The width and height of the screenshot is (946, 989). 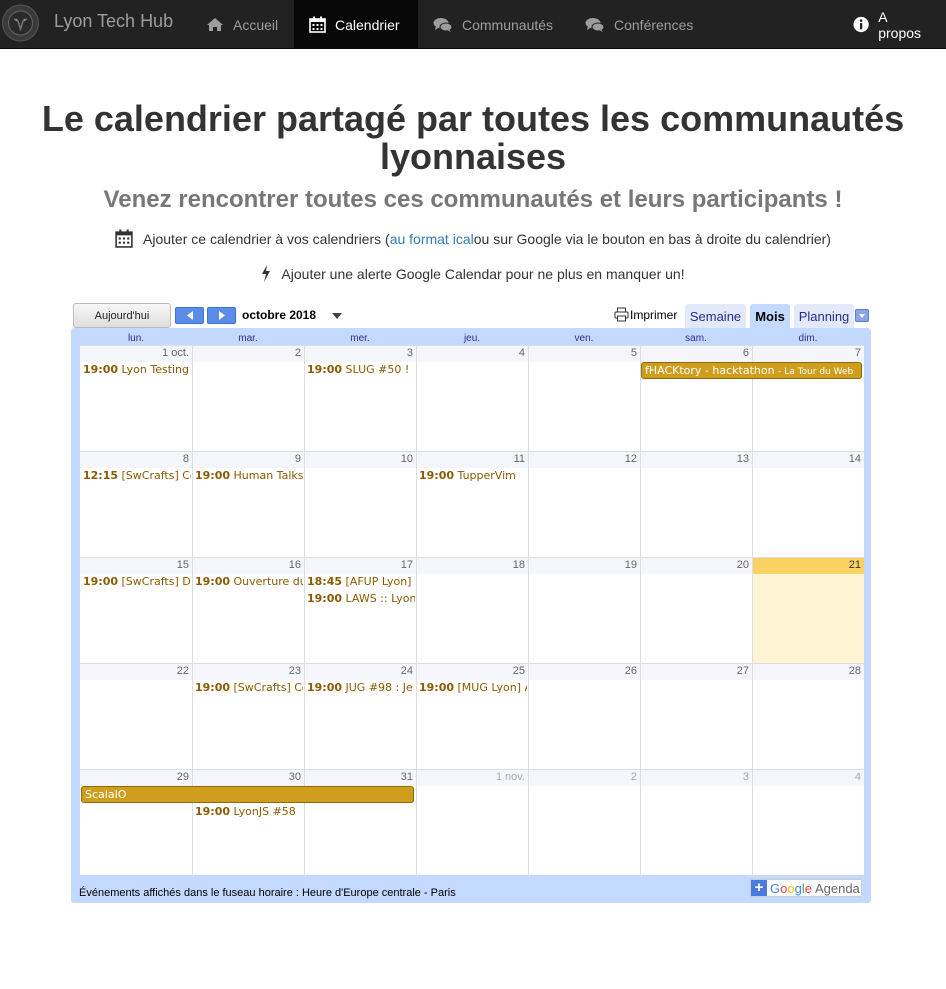 I want to click on day-cell: 14, so click(x=808, y=504).